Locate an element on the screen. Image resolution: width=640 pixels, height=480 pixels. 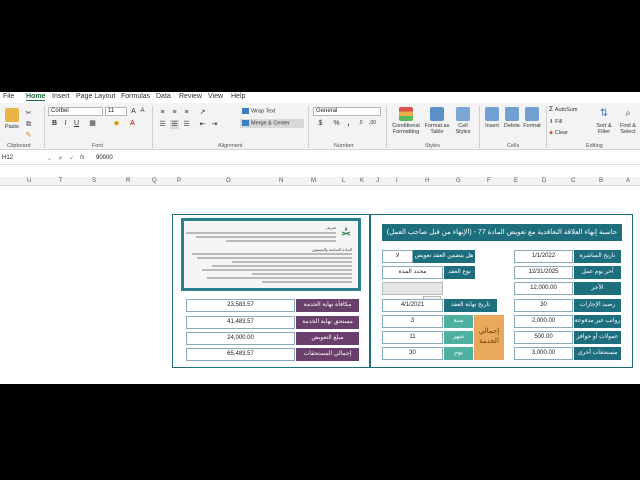
leave-balance-value: 30 is located at coordinates (543, 305).